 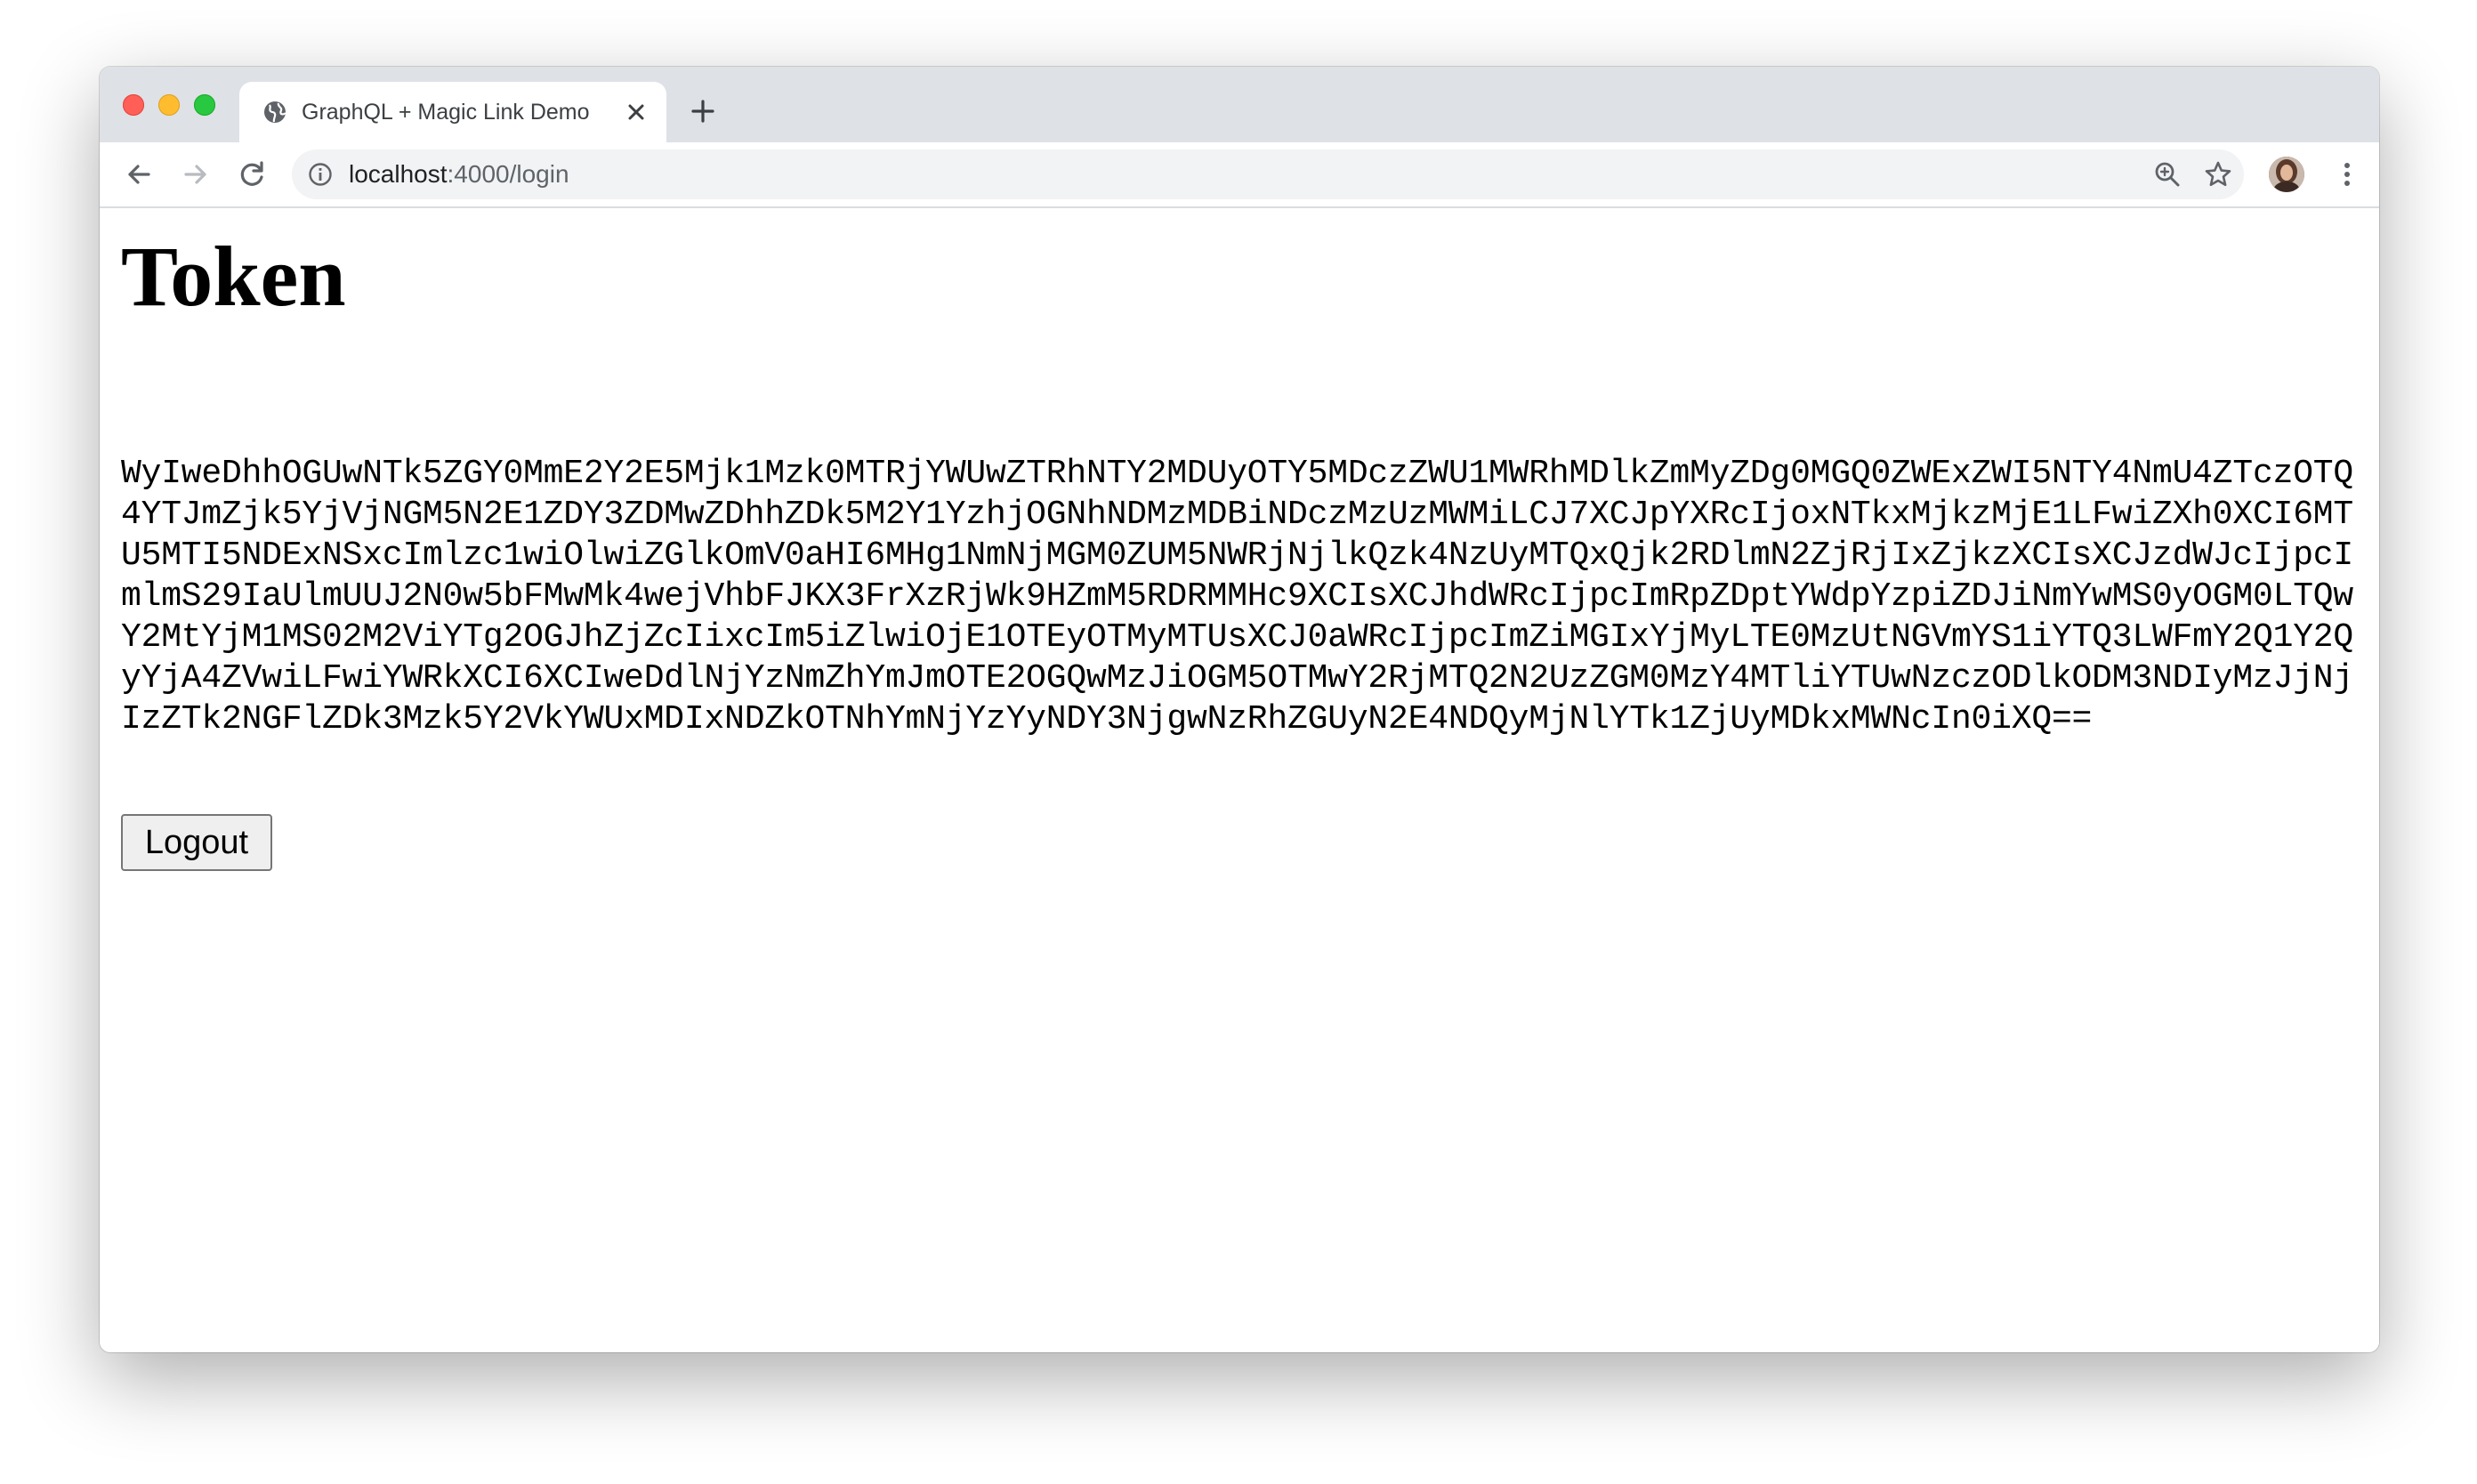 I want to click on address-bar: localhost:4000/login, so click(x=1268, y=174).